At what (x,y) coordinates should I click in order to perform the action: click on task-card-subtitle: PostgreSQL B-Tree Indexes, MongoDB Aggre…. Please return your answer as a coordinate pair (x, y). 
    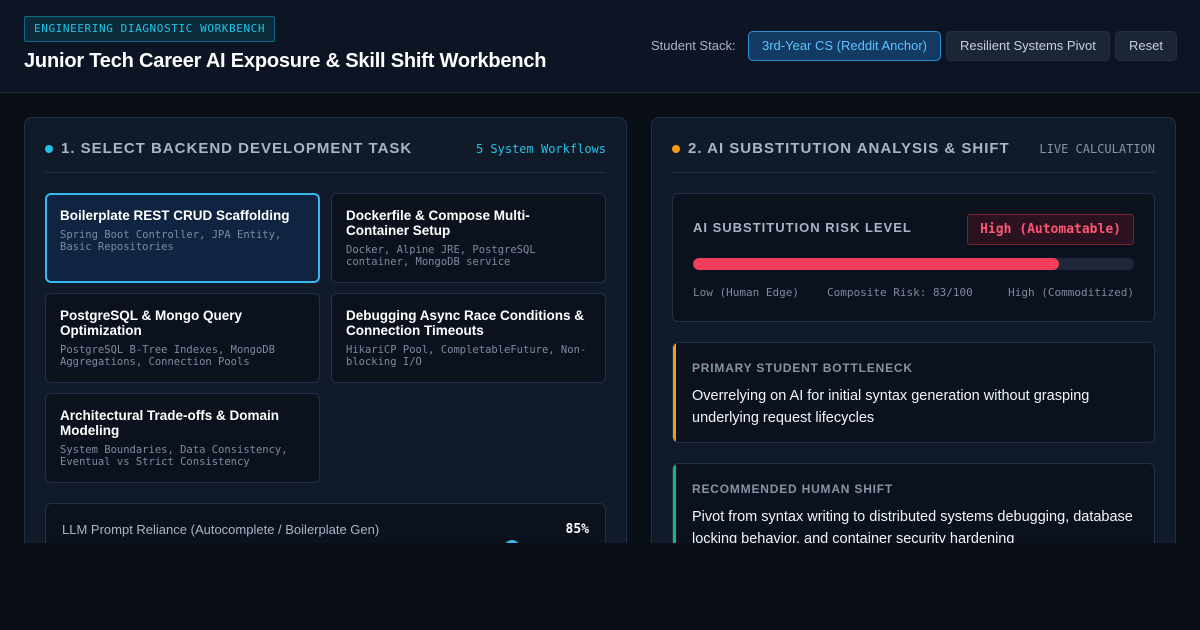
    Looking at the image, I should click on (167, 356).